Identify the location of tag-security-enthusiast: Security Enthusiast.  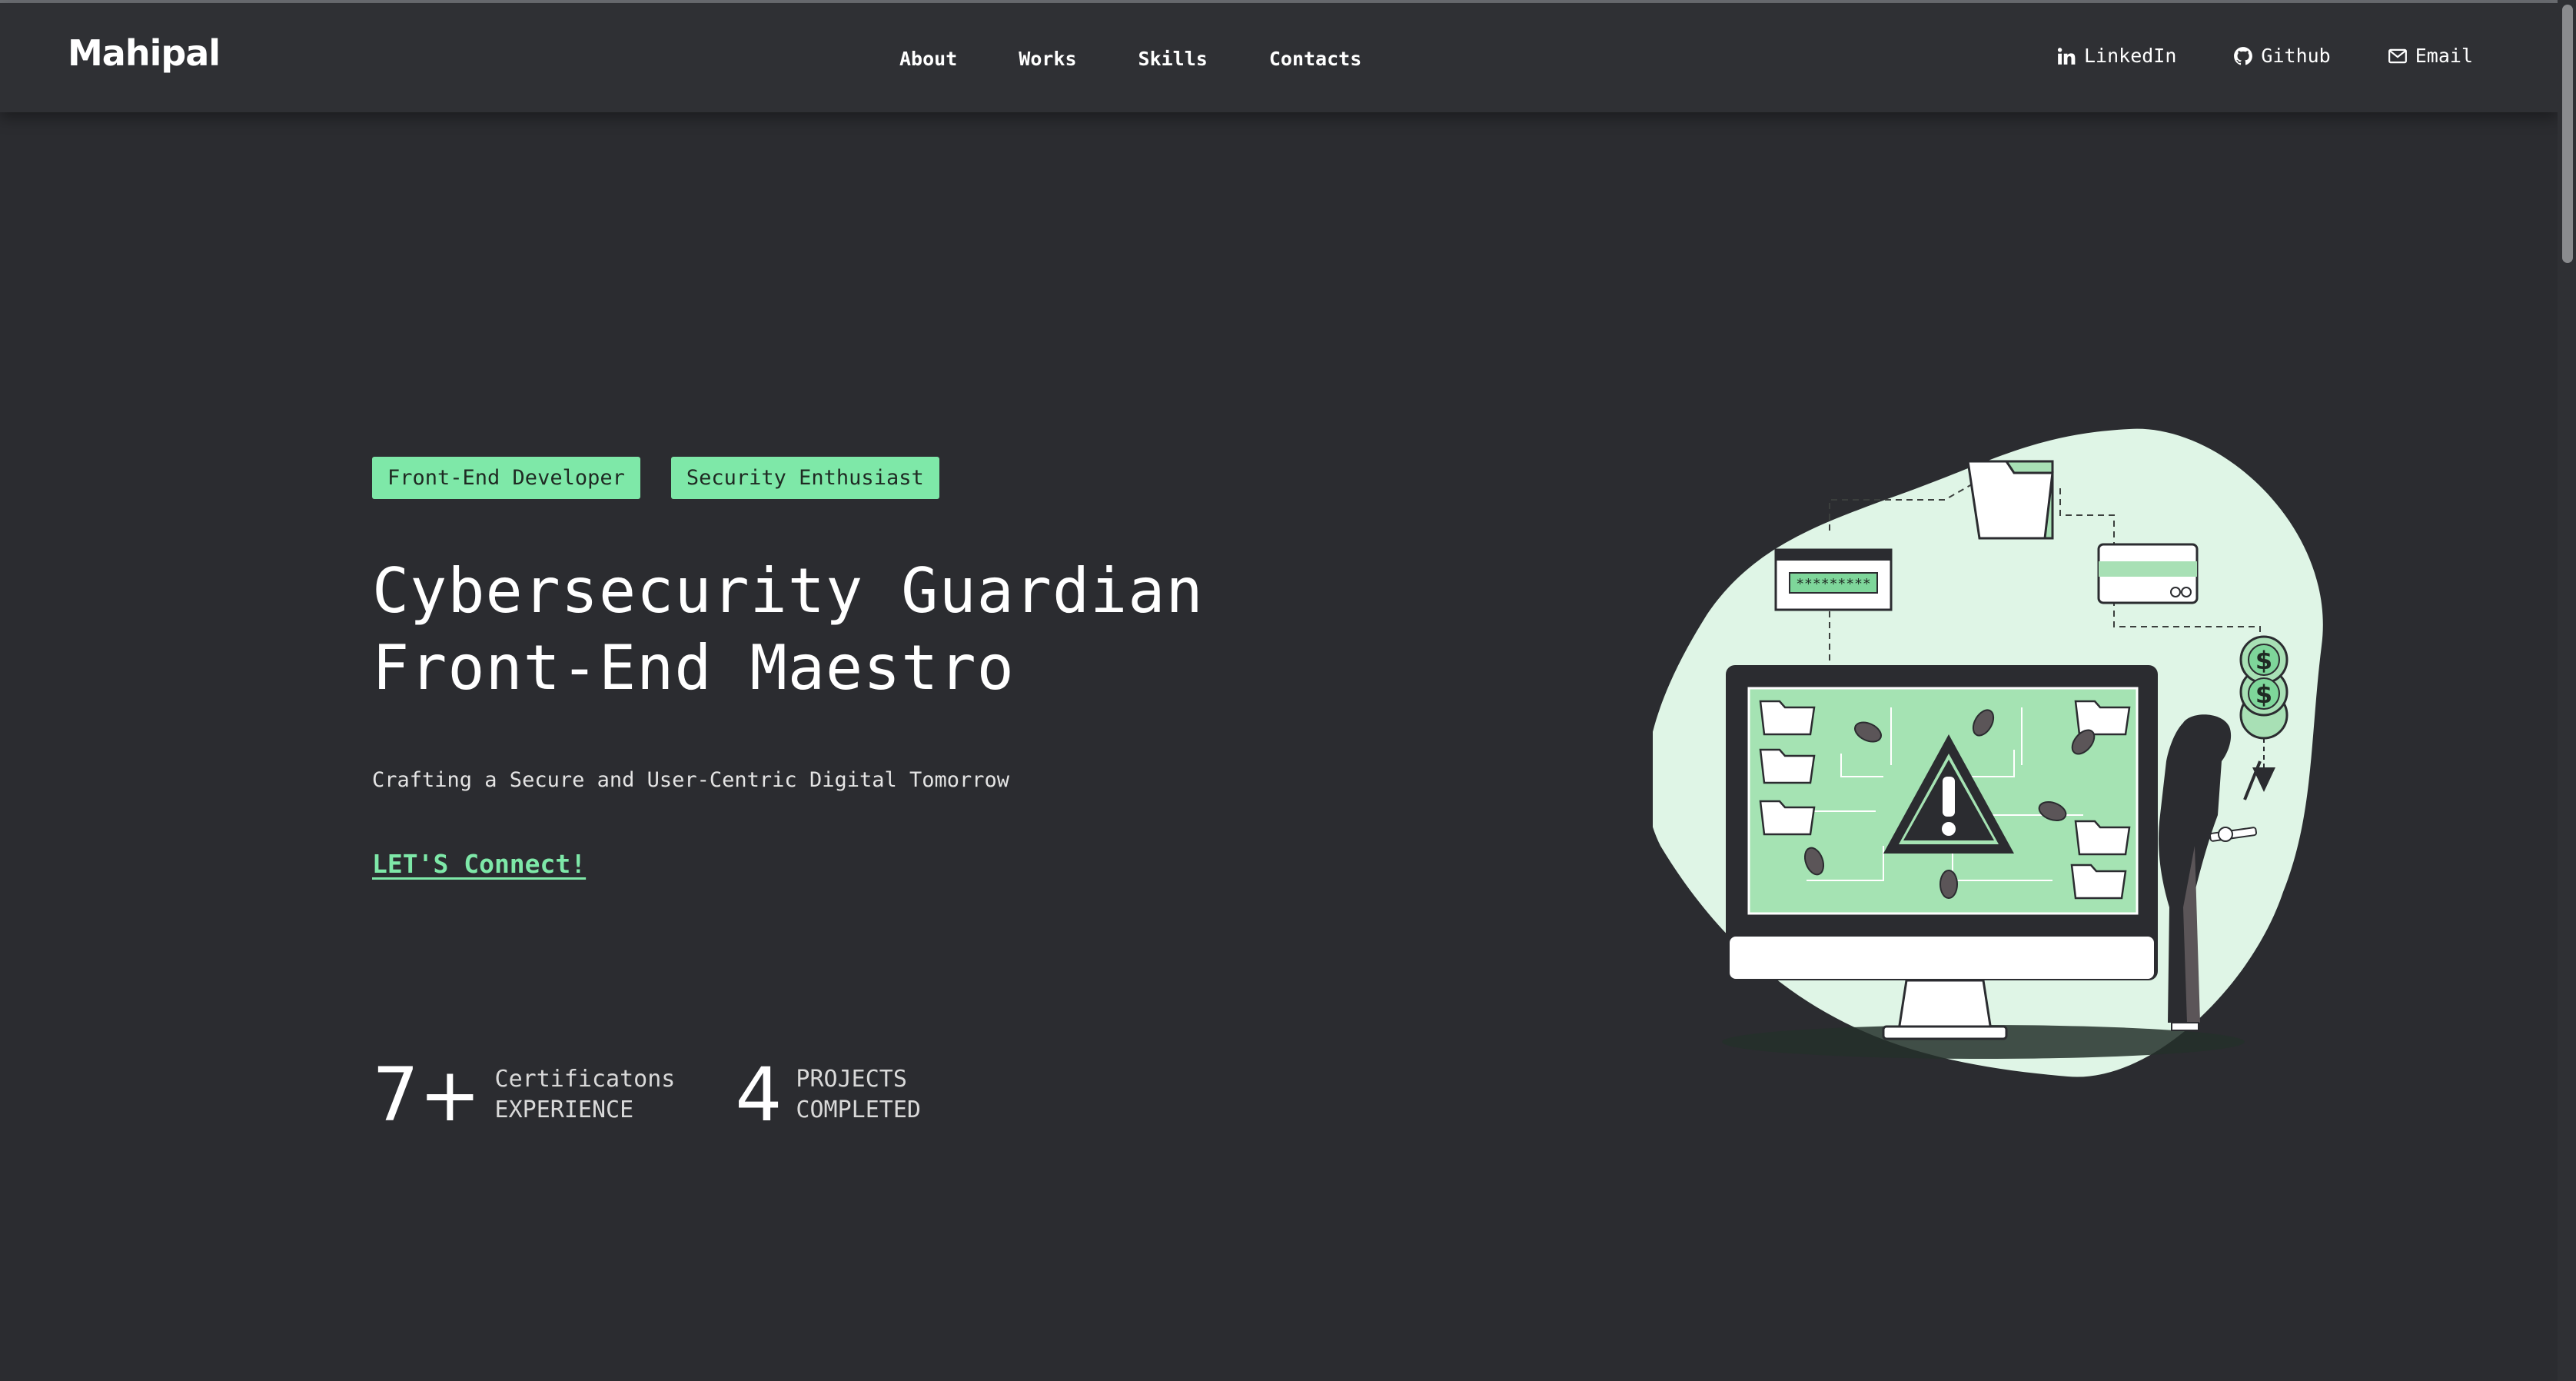
(804, 478).